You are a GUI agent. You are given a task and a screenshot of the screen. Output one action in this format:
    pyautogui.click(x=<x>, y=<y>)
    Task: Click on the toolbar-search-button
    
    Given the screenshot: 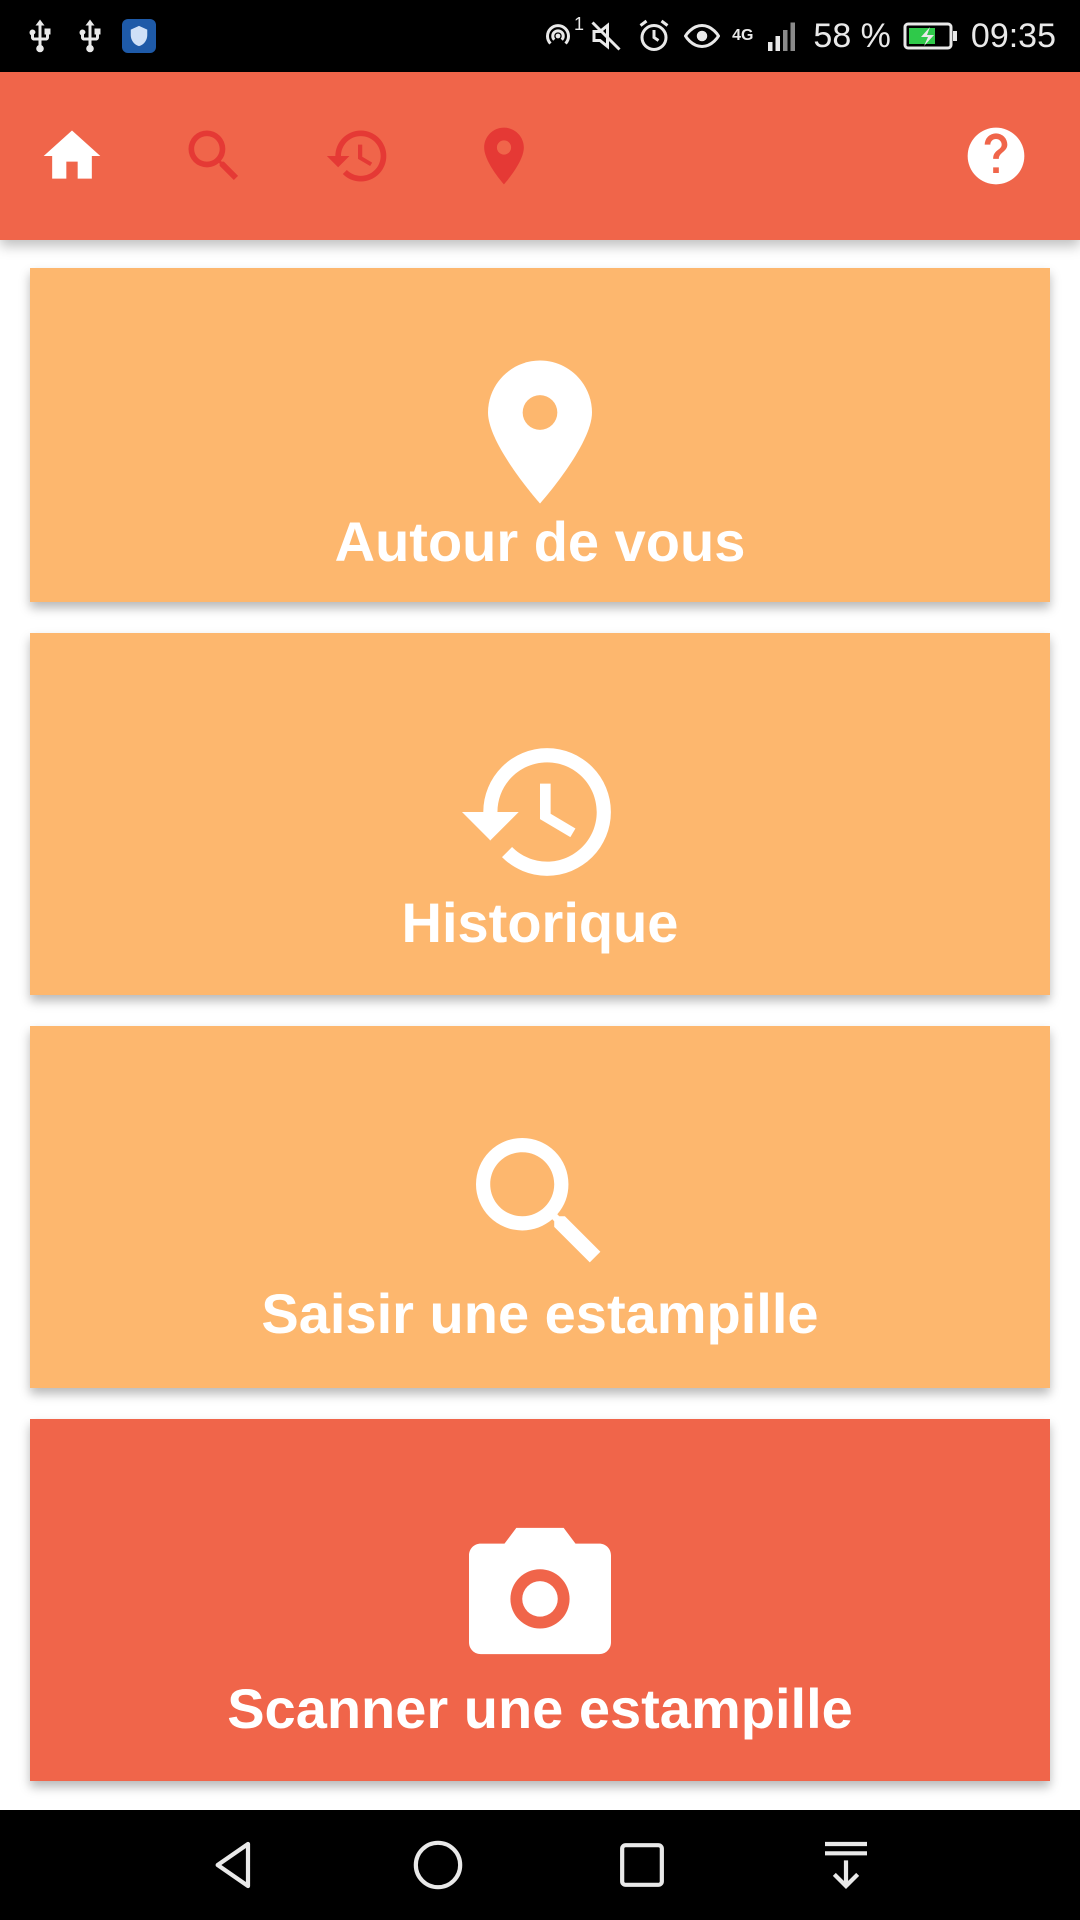 What is the action you would take?
    pyautogui.click(x=214, y=156)
    